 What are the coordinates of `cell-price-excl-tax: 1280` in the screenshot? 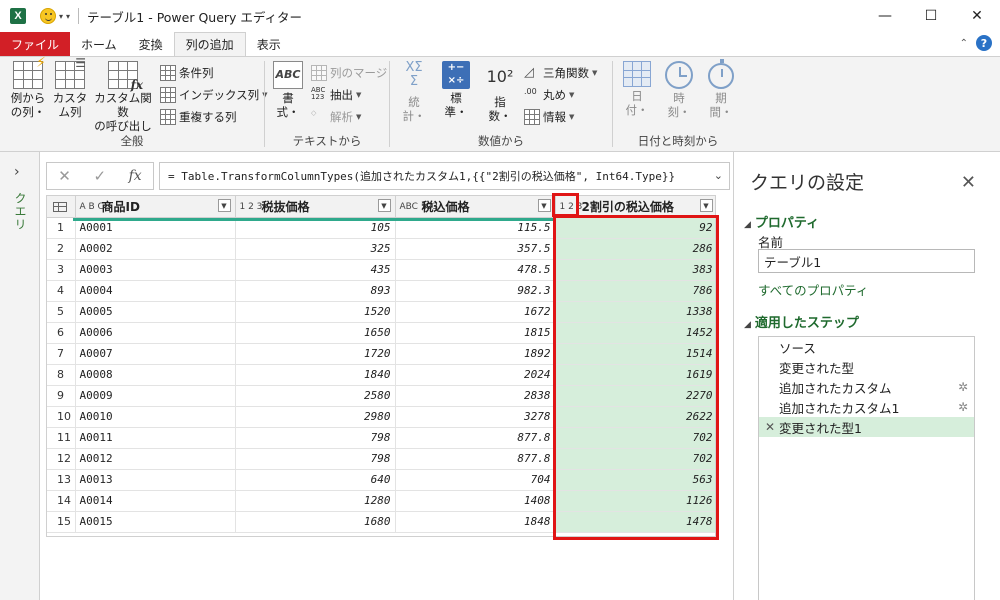 It's located at (315, 501).